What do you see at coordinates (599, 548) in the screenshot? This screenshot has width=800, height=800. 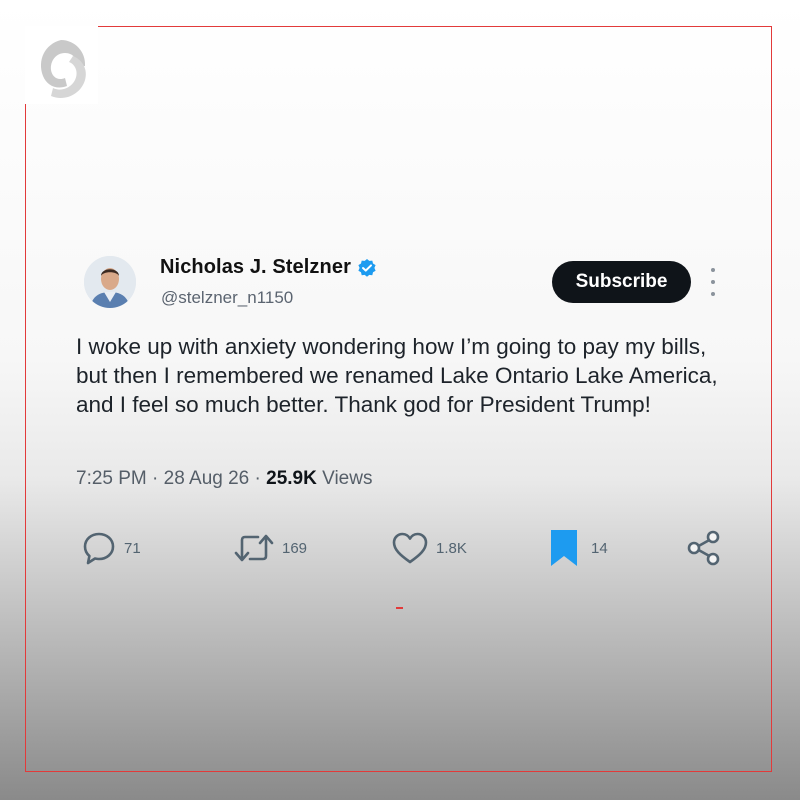 I see `bookmark-count: 14` at bounding box center [599, 548].